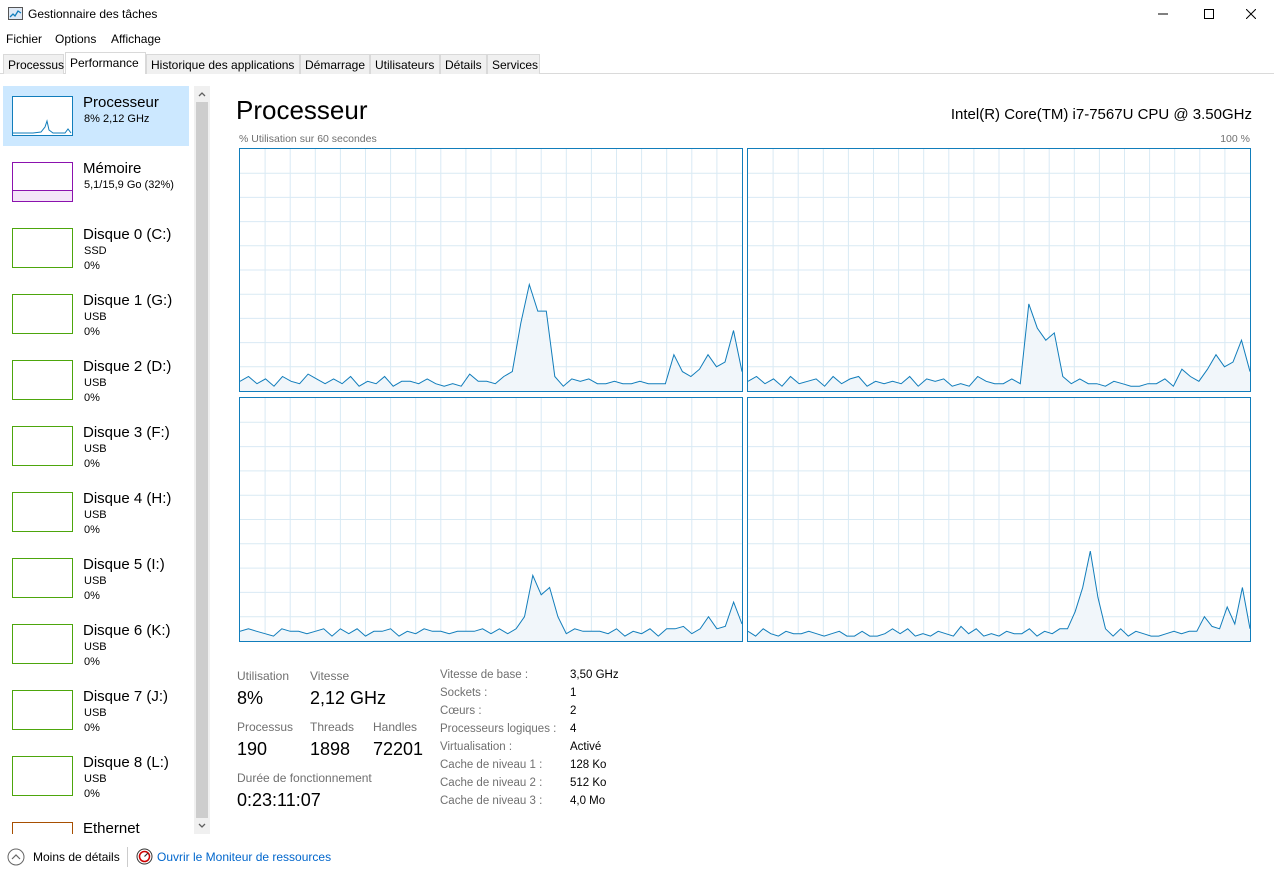  Describe the element at coordinates (244, 857) in the screenshot. I see `resource-monitor-link: Ouvrir le Moniteur de ressources` at that location.